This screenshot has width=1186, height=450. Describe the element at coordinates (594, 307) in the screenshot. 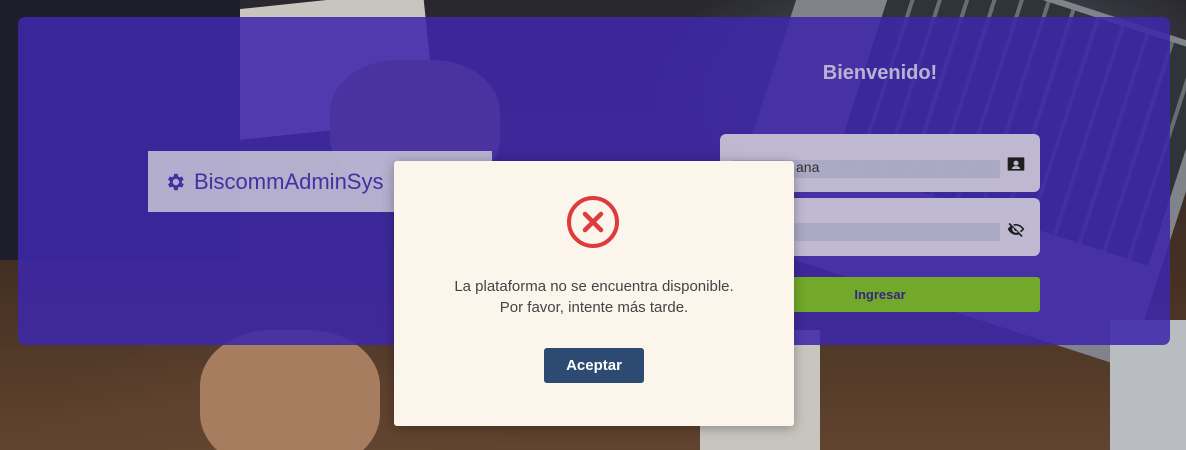

I see `dialog-message-line2: Por favor, intente más tarde.` at that location.